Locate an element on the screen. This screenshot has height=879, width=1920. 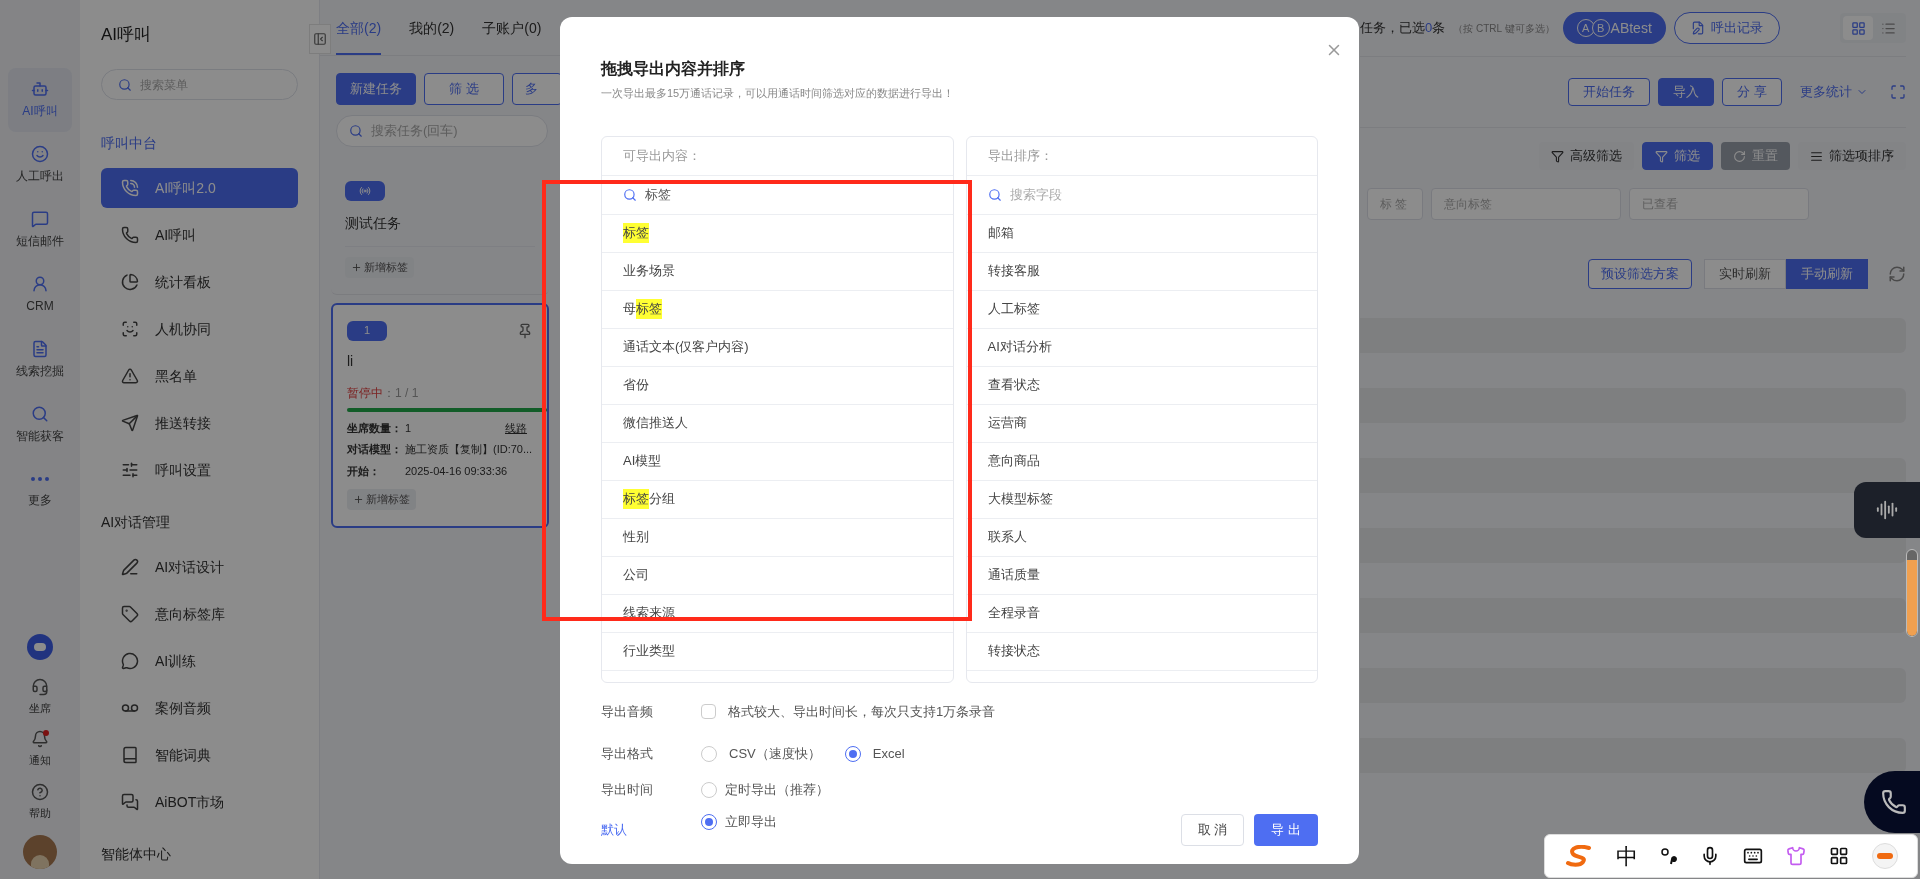
field-row: 联系人 is located at coordinates (1141, 537).